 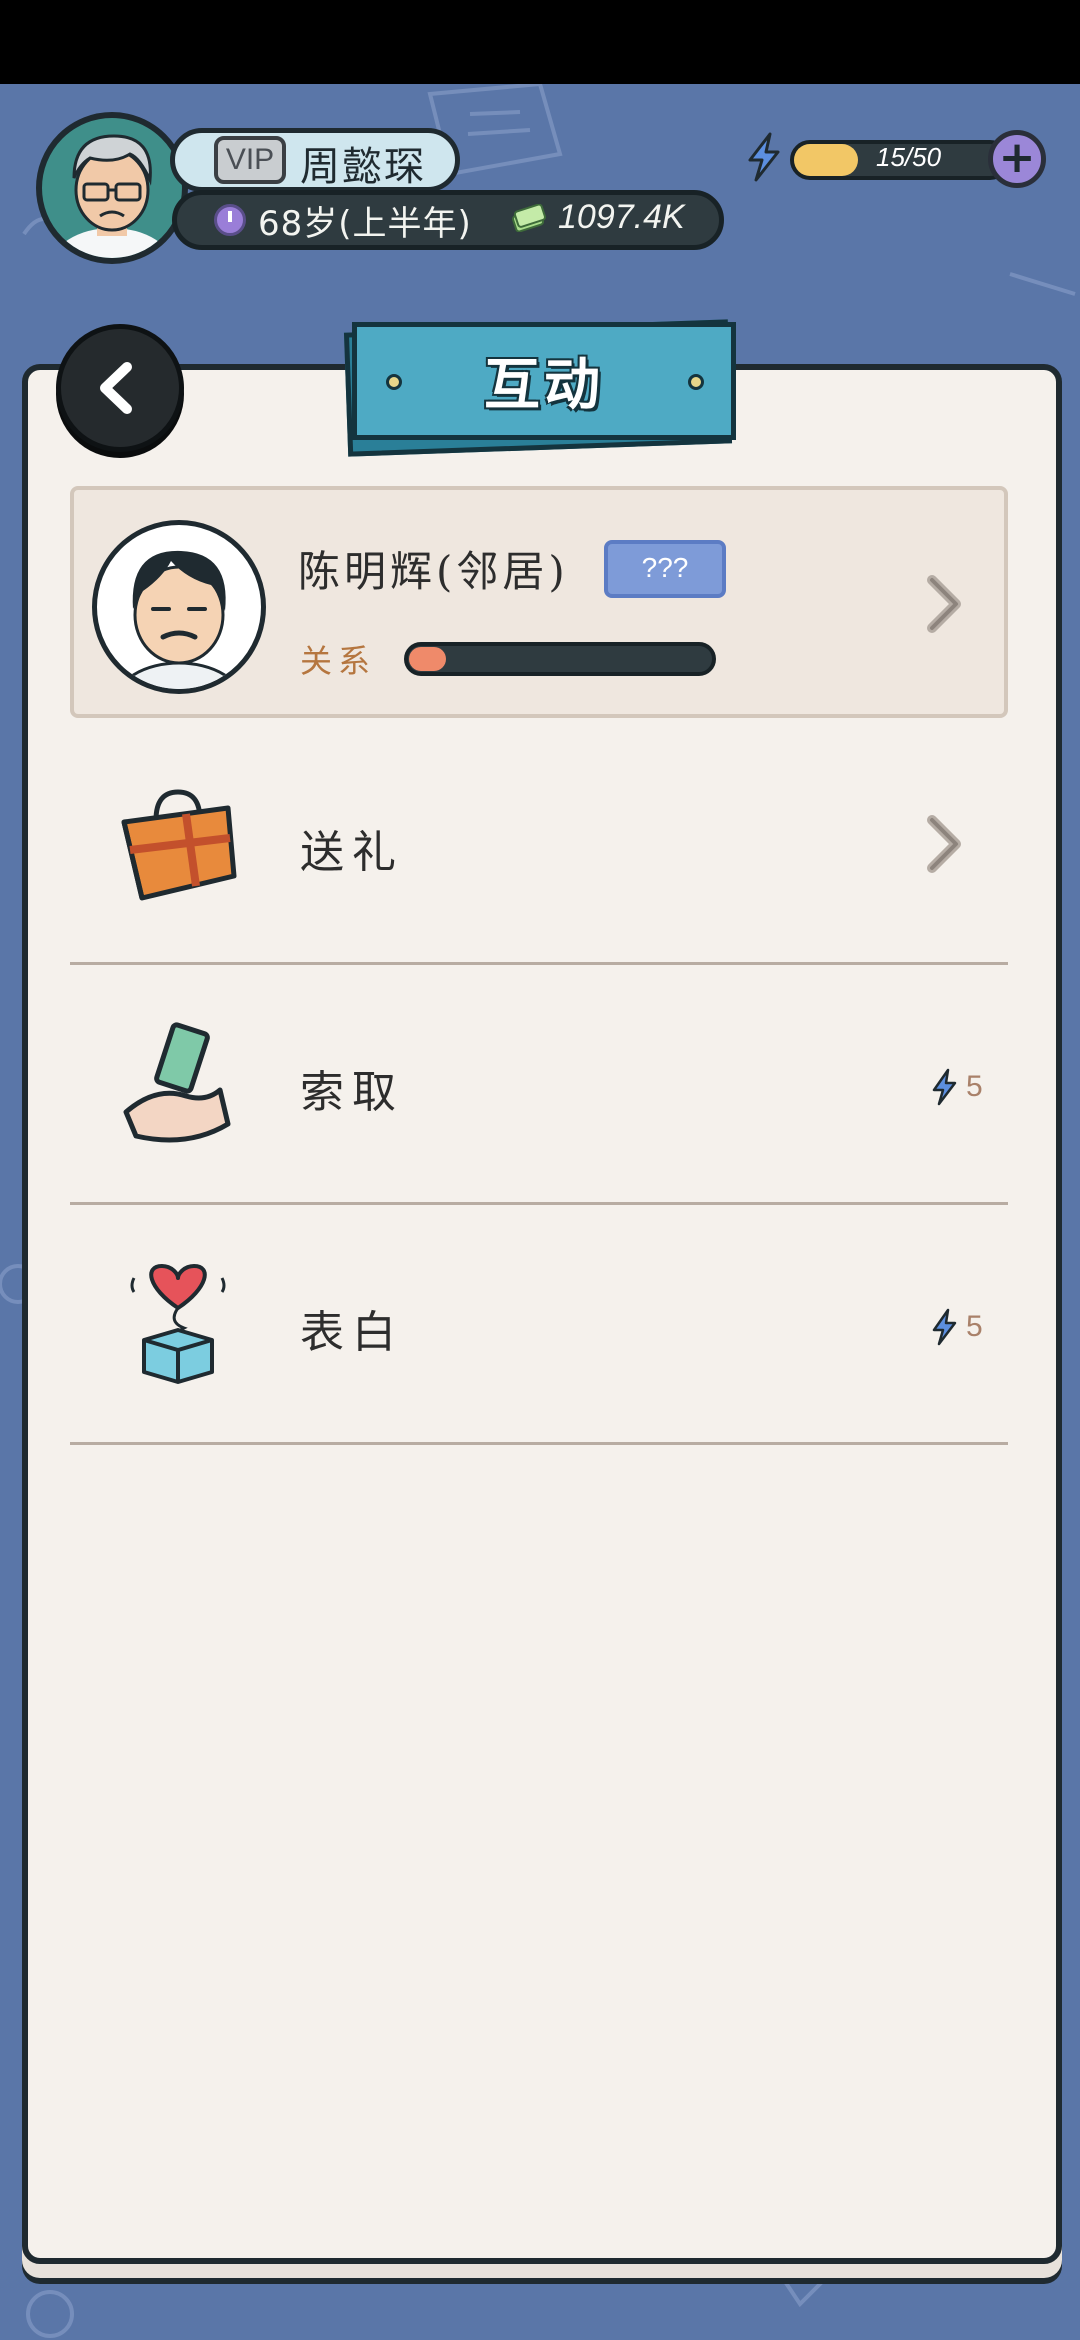 I want to click on player-portrait-icon, so click(x=112, y=196).